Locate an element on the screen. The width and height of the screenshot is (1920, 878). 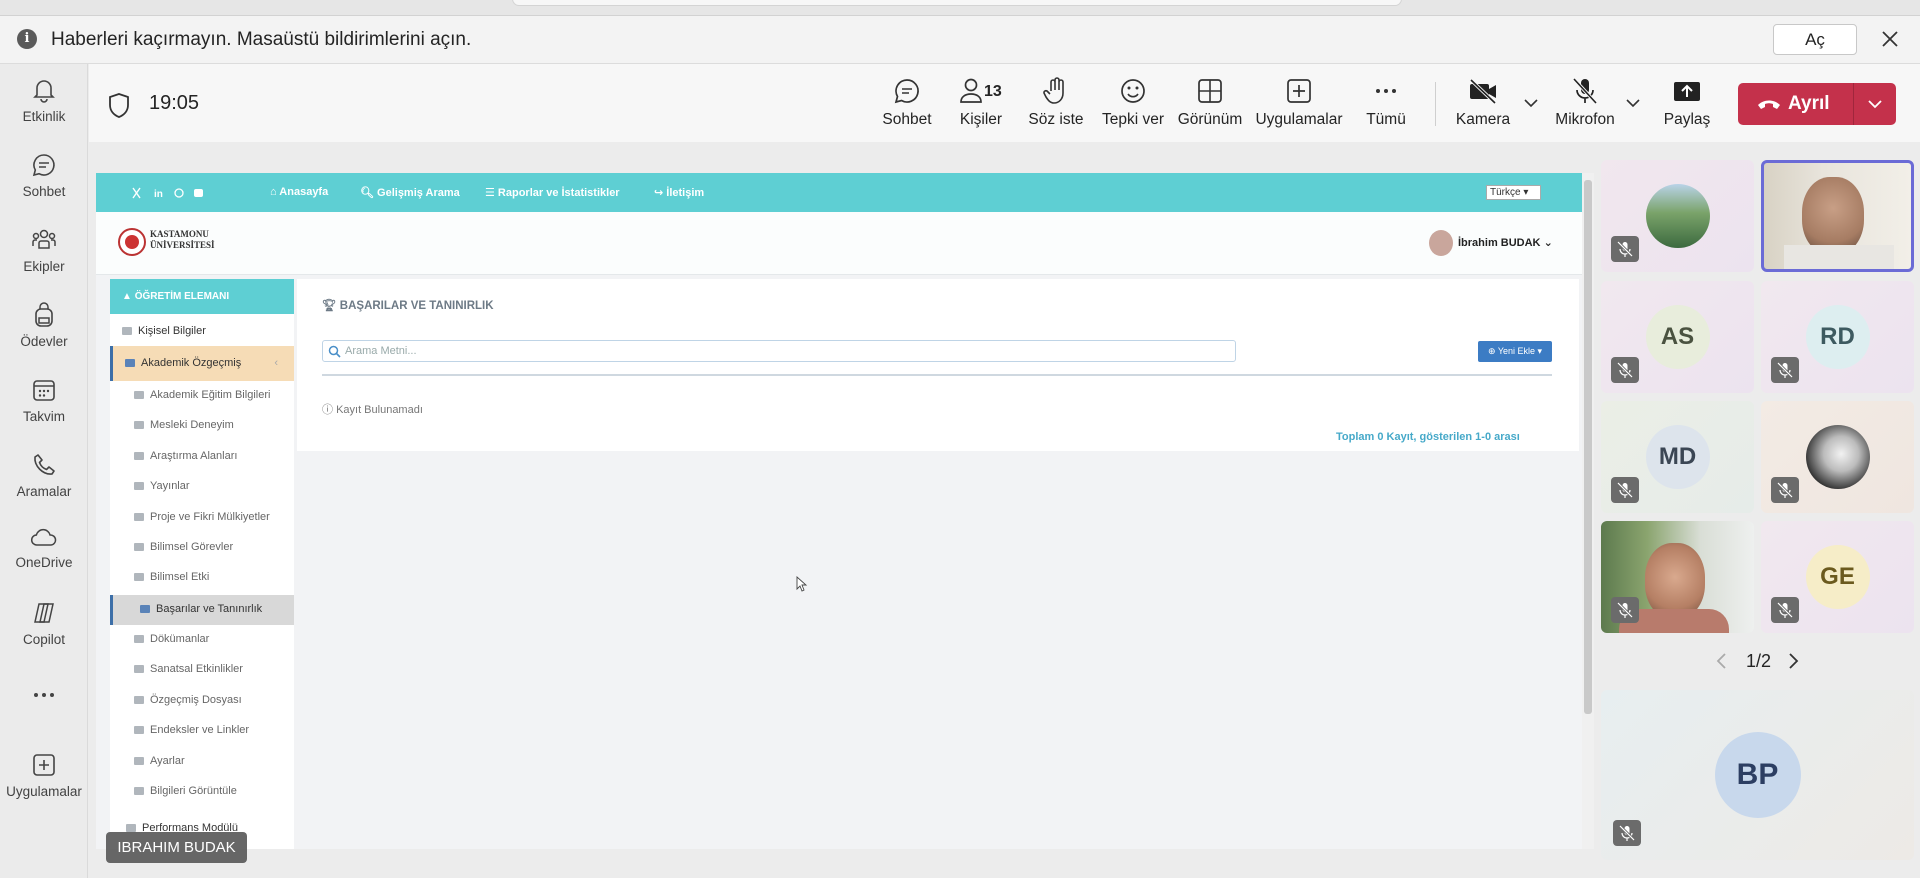
rail-item-activity: Etkinlik is located at coordinates (44, 100).